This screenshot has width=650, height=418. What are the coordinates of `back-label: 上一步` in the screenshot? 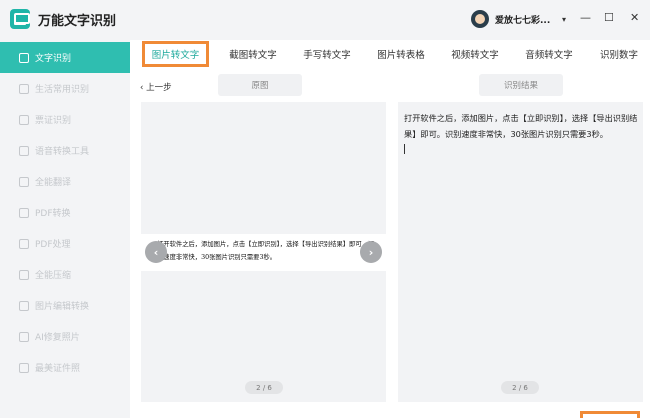 It's located at (159, 88).